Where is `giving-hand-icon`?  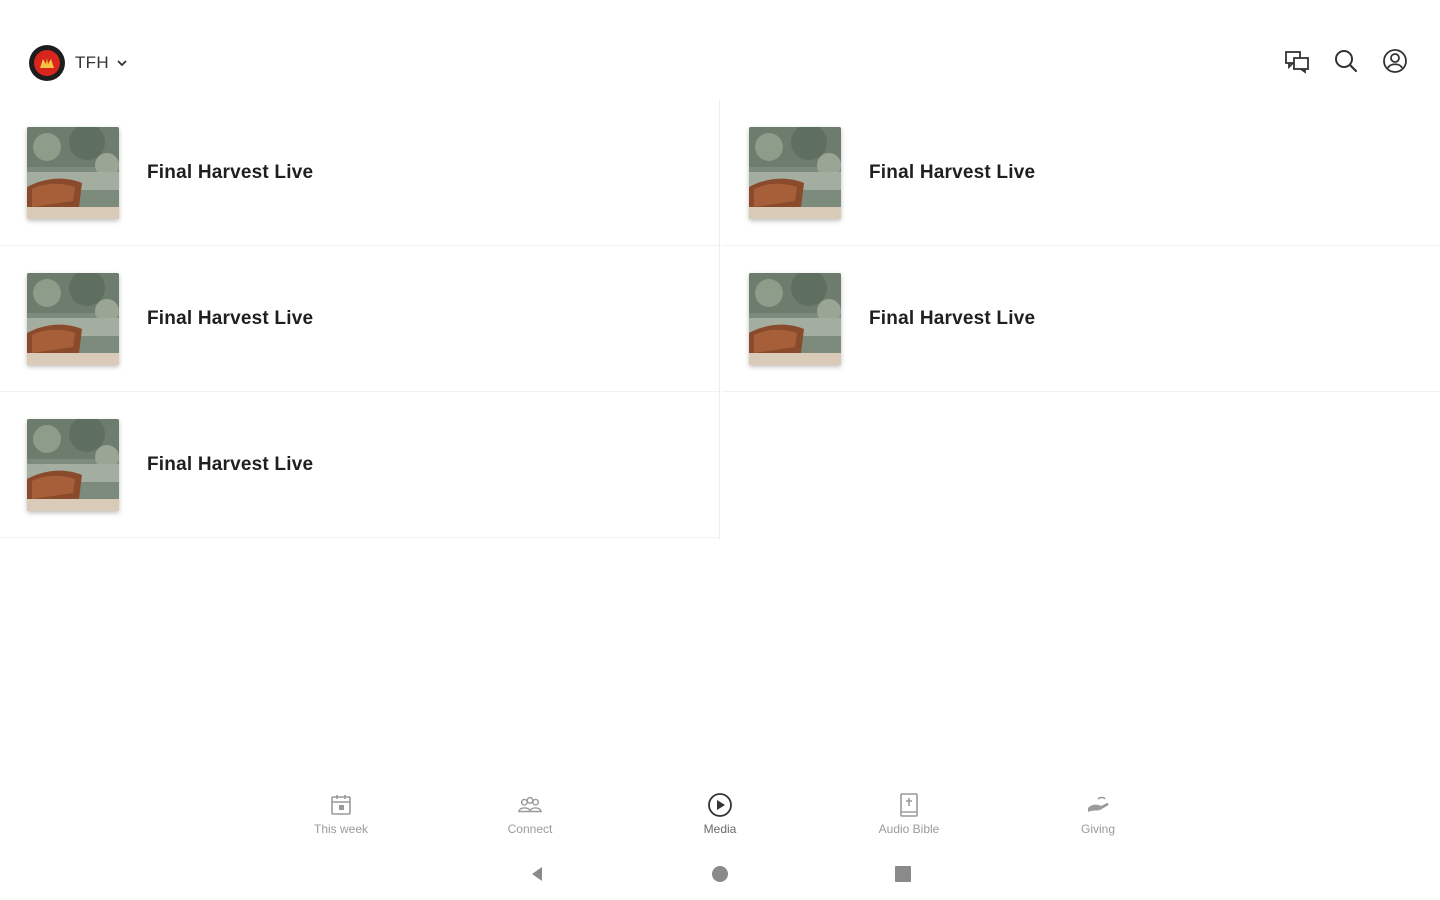 giving-hand-icon is located at coordinates (1098, 805).